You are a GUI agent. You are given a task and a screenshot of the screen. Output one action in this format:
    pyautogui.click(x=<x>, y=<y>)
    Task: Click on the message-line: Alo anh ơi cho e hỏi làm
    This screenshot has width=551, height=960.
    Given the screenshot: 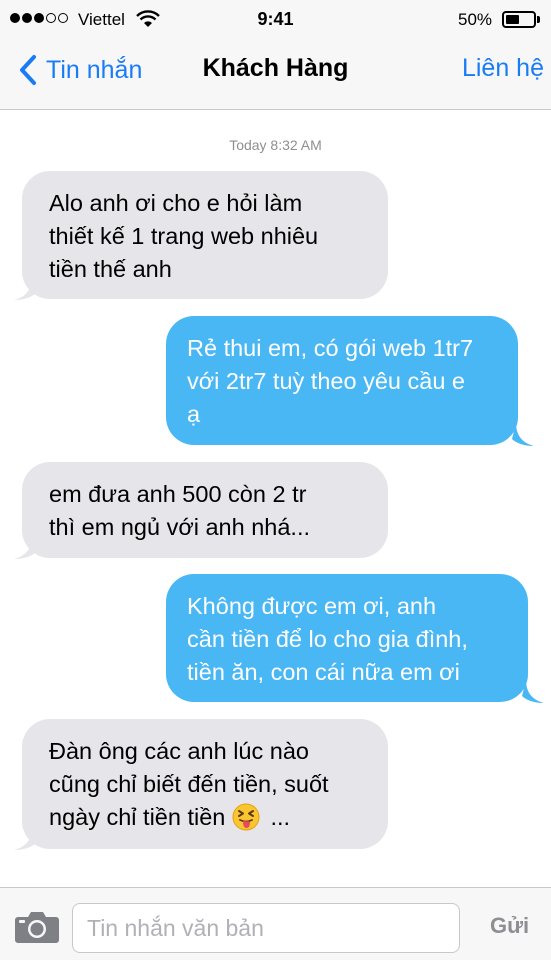 What is the action you would take?
    pyautogui.click(x=176, y=203)
    